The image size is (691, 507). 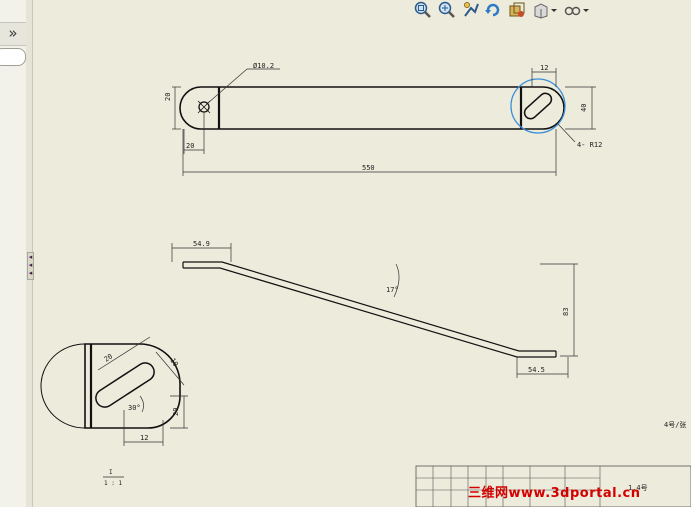 I want to click on right-note: 4号/张, so click(x=675, y=424).